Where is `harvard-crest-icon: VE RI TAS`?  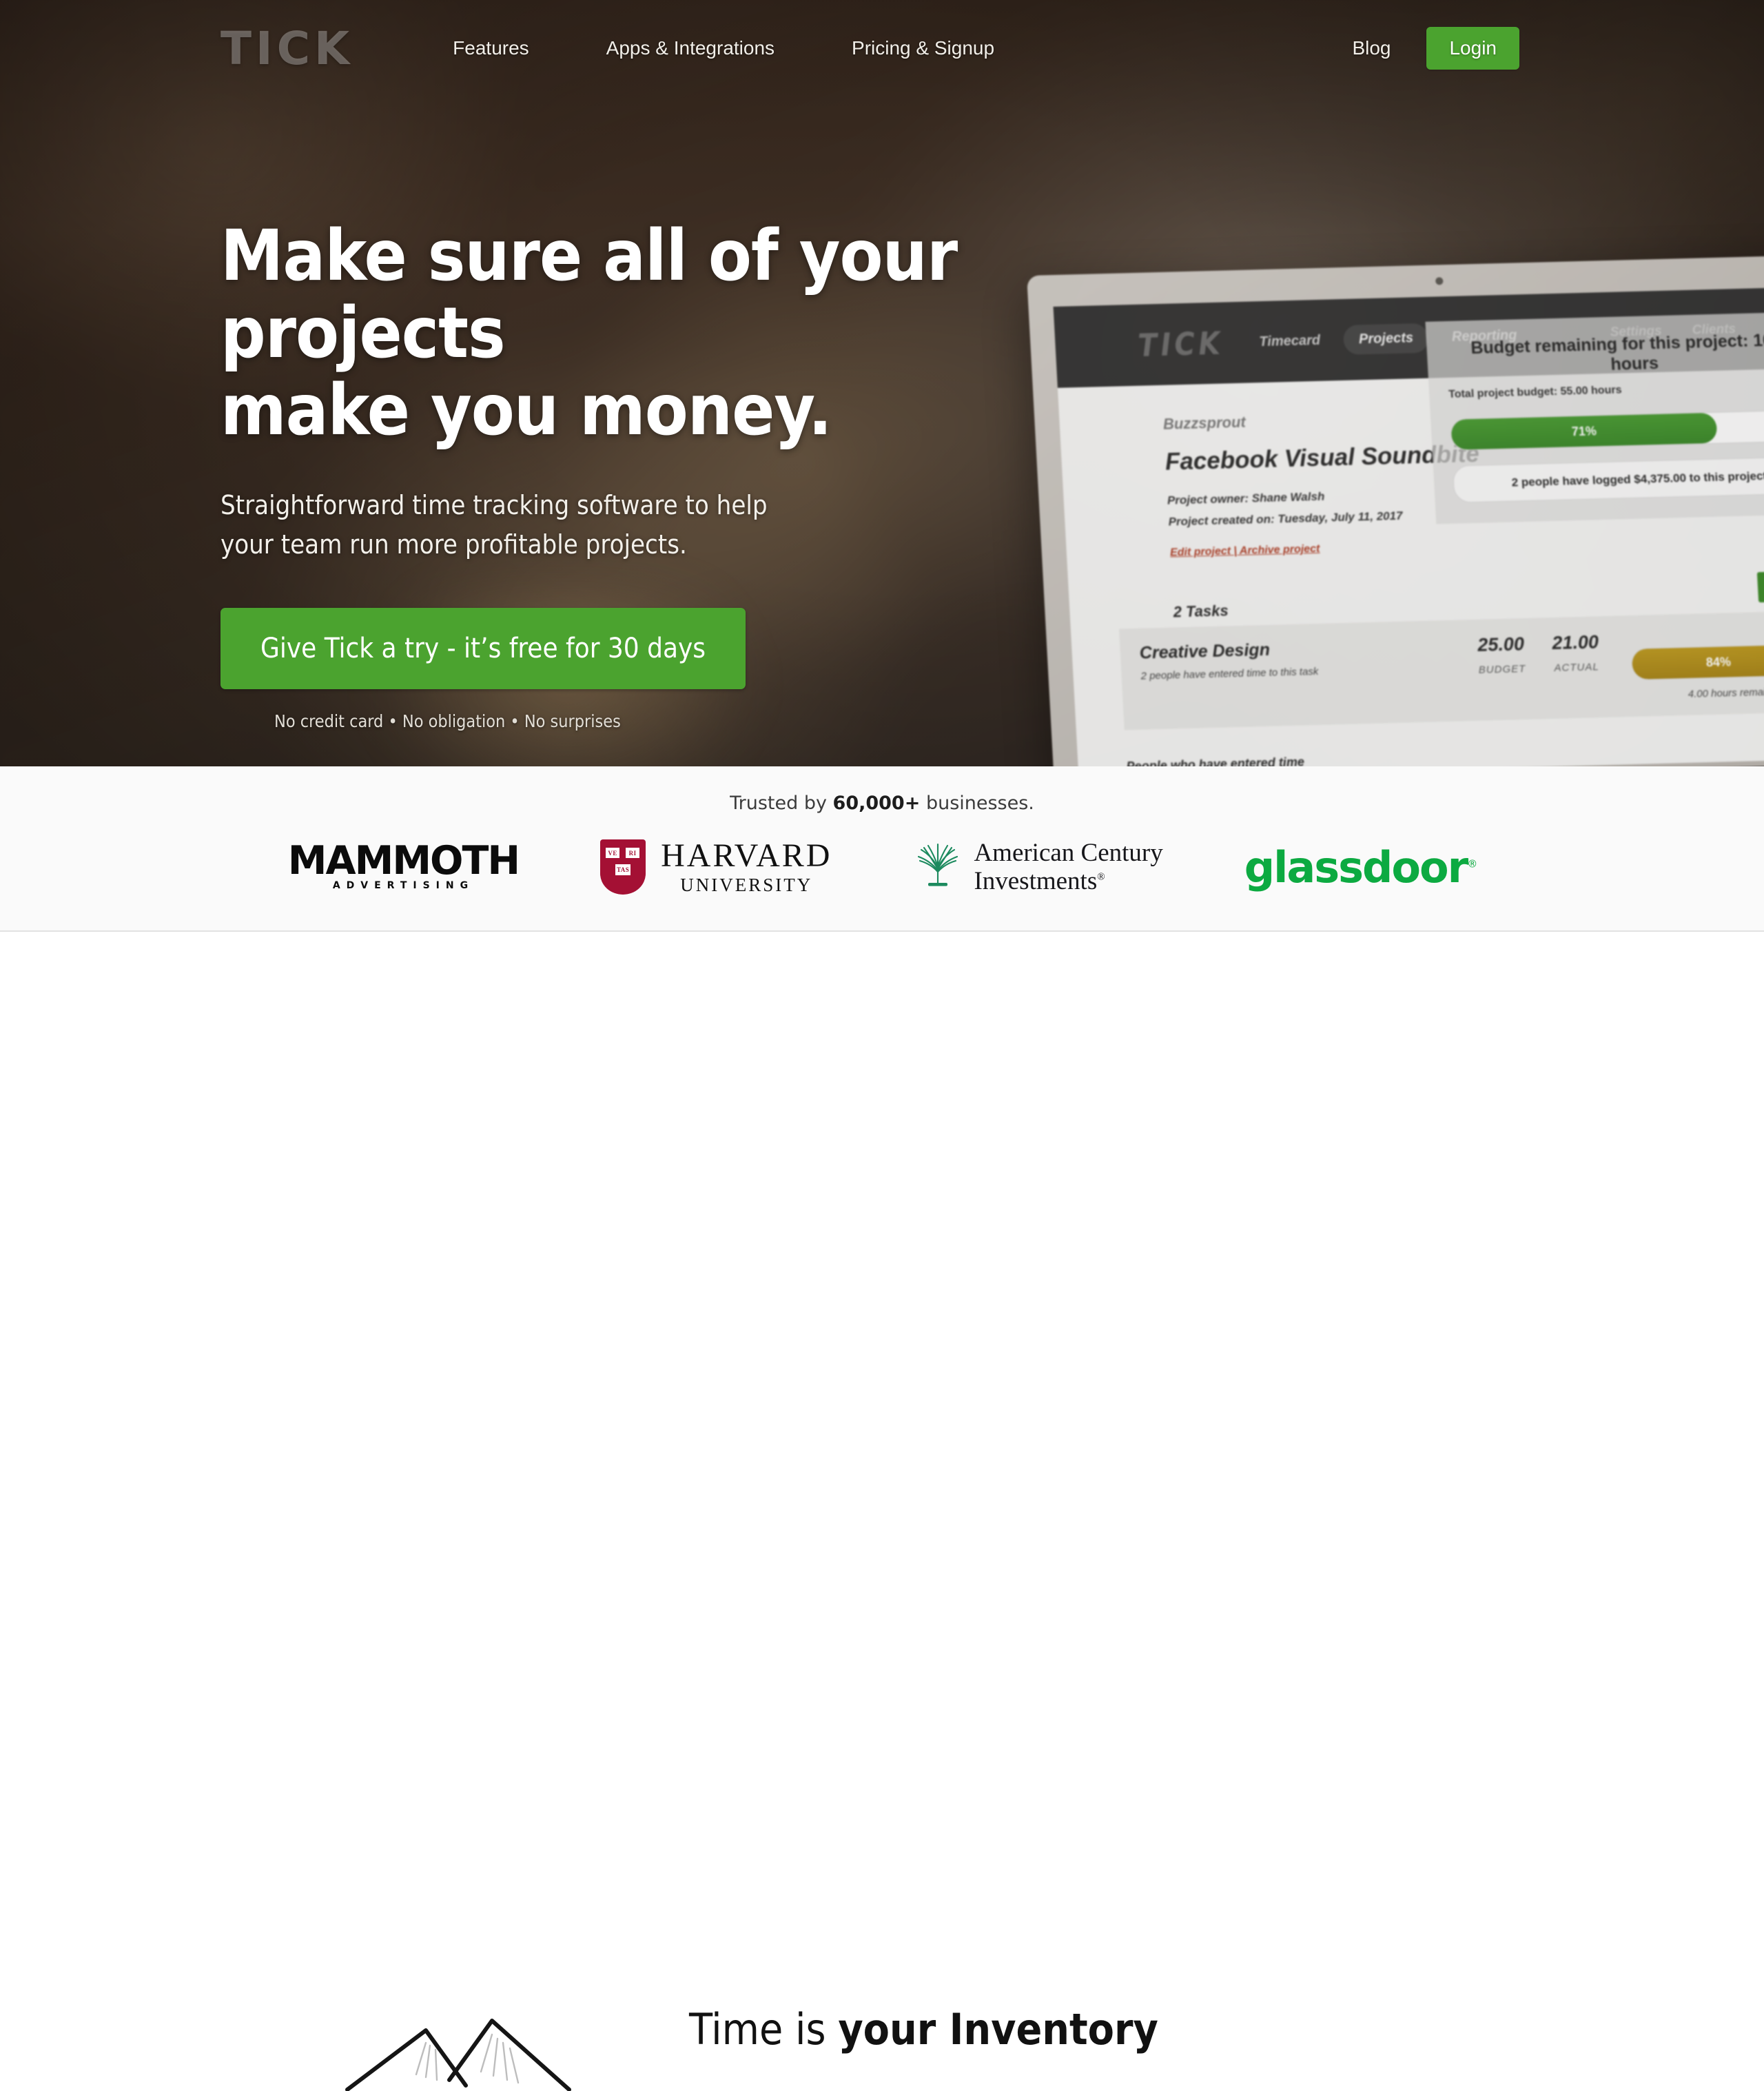 harvard-crest-icon: VE RI TAS is located at coordinates (623, 867).